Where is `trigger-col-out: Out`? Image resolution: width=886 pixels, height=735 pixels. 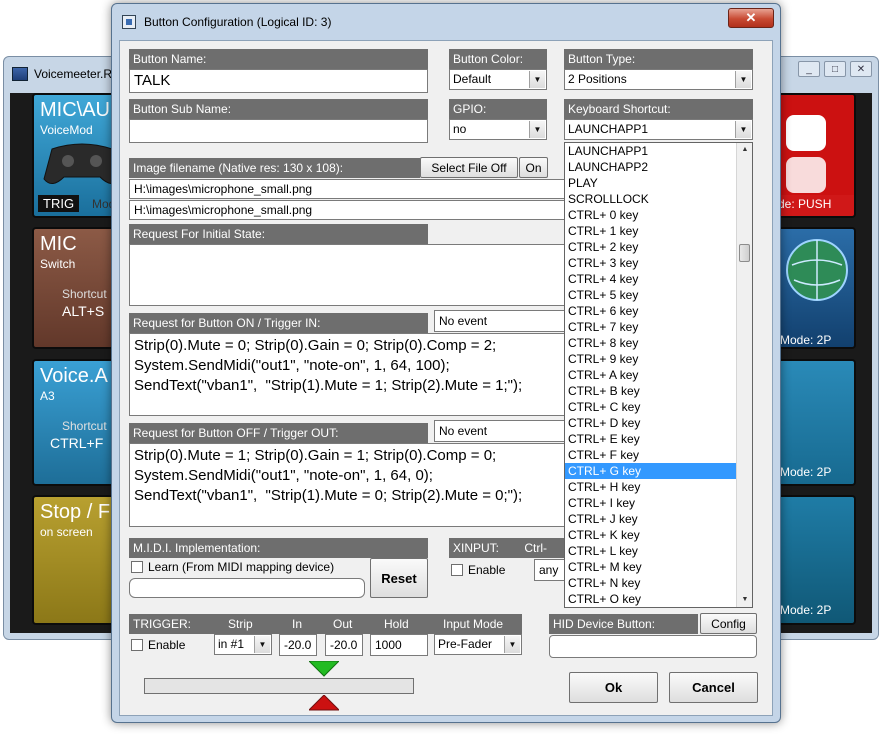
trigger-col-out: Out is located at coordinates (343, 624).